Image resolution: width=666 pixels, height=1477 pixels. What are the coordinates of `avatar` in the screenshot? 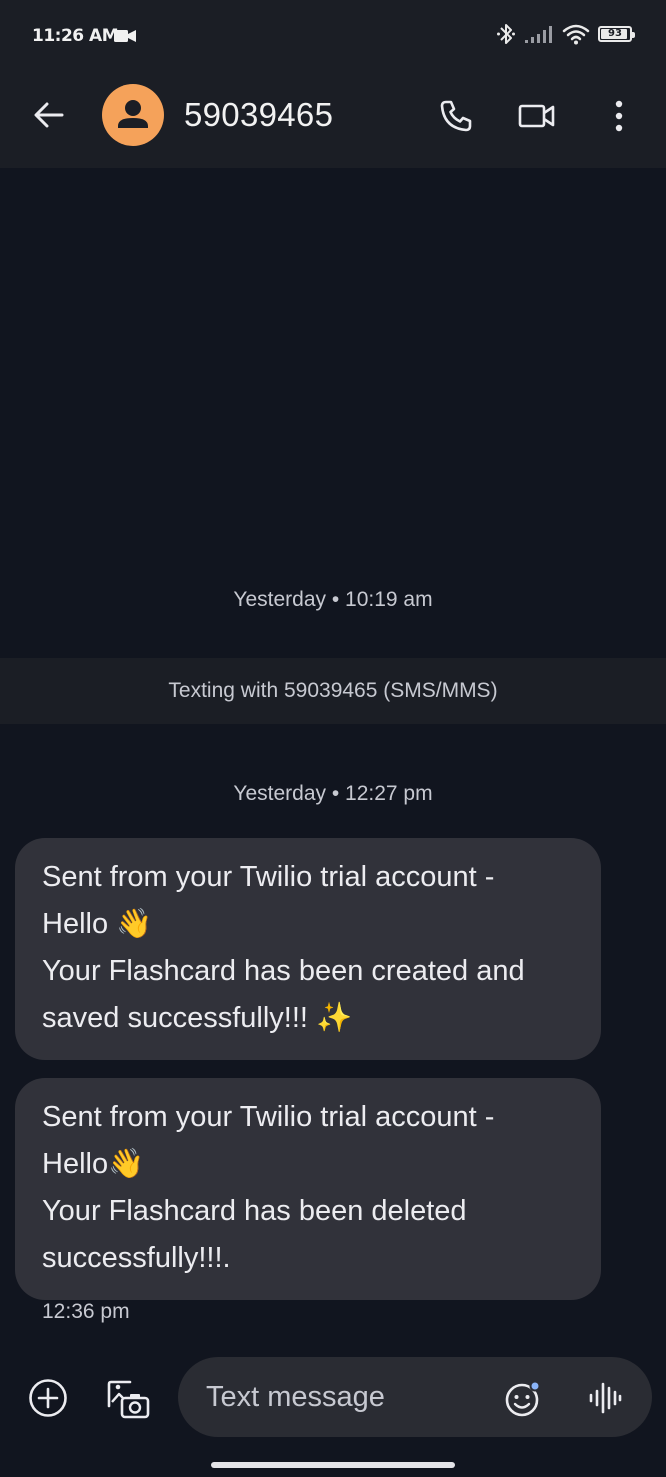 It's located at (133, 115).